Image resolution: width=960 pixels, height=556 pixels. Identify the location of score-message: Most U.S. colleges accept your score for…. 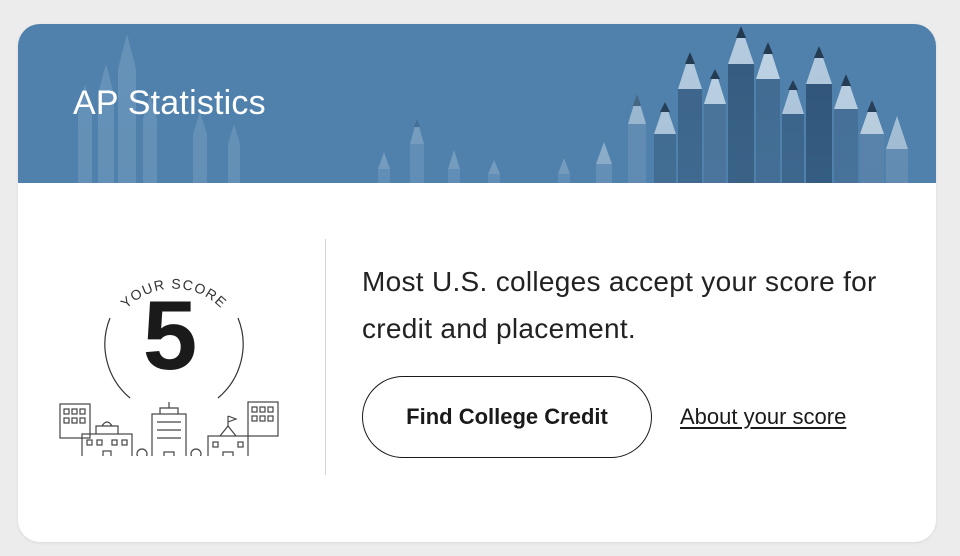
(619, 305).